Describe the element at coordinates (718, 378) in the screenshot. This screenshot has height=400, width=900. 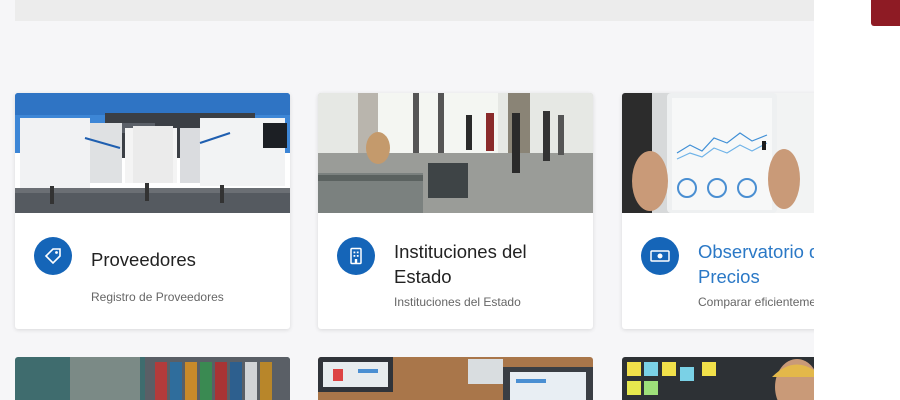
I see `card-sticky-notes-image` at that location.